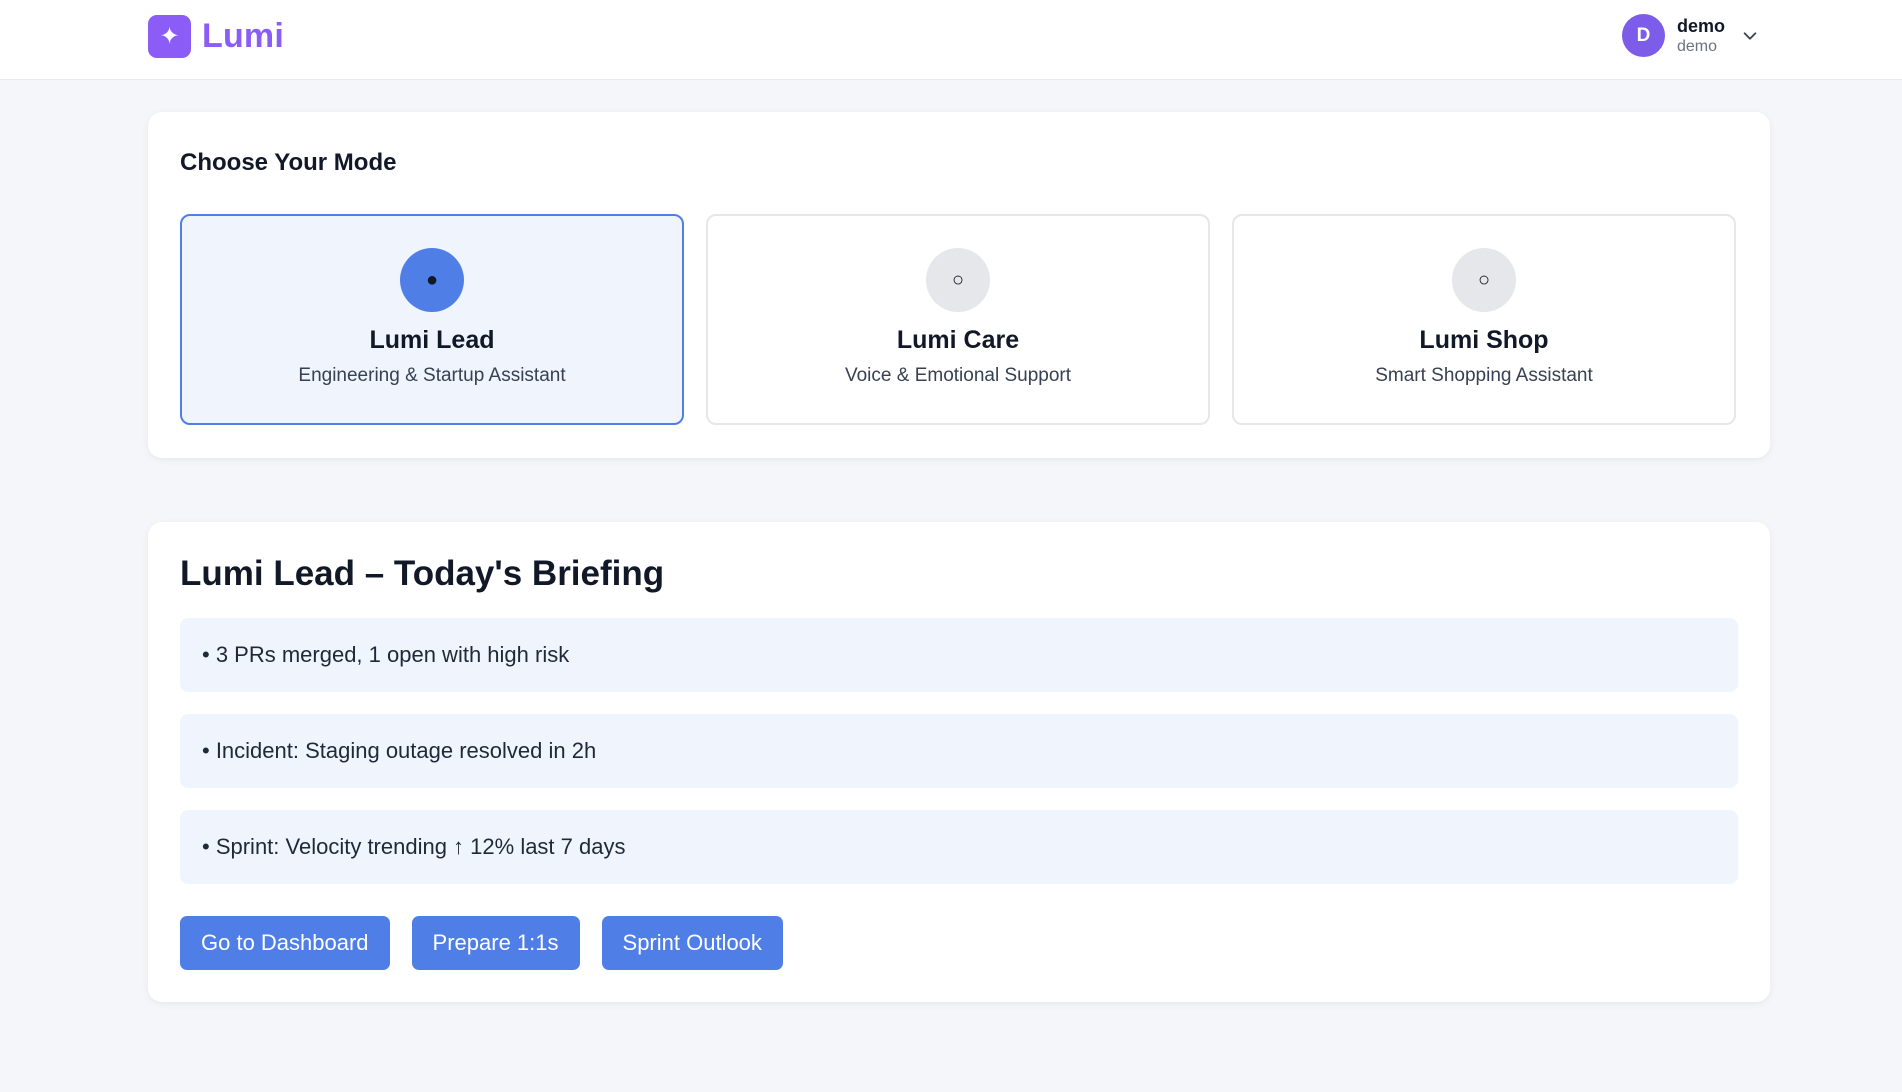  Describe the element at coordinates (285, 943) in the screenshot. I see `go-to-dashboard-button: Go to Dashboard` at that location.